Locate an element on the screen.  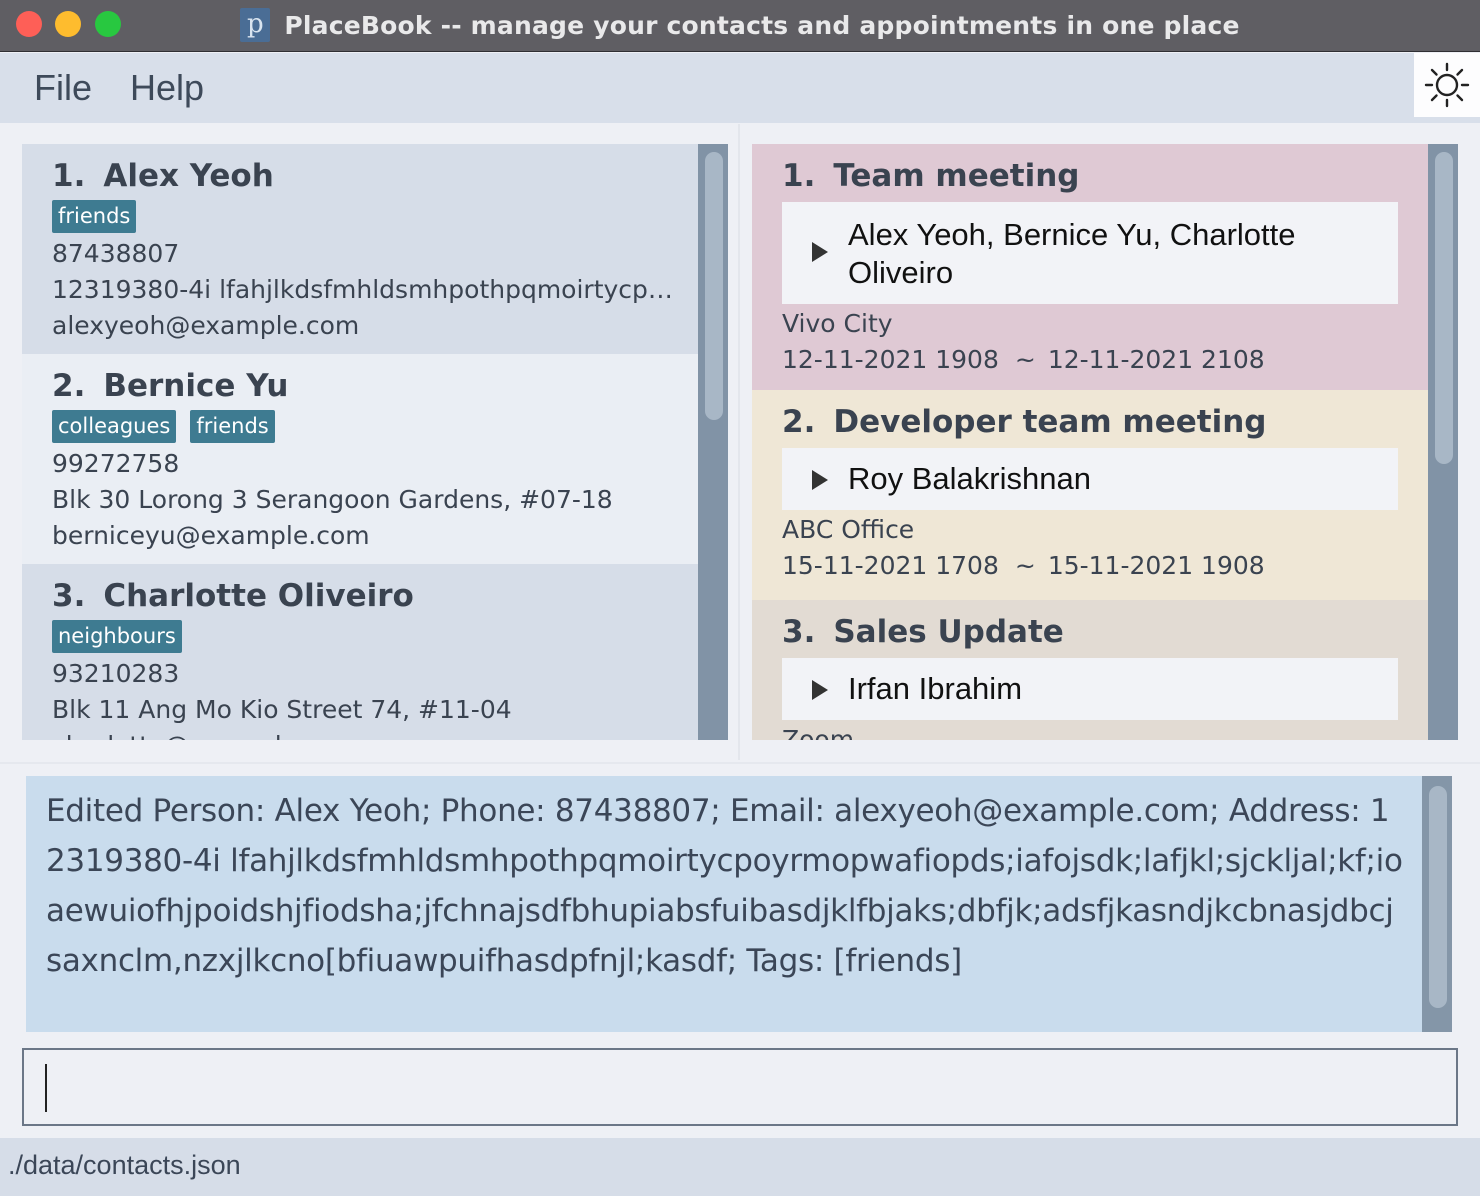
menu-bar: File Help is located at coordinates (740, 88).